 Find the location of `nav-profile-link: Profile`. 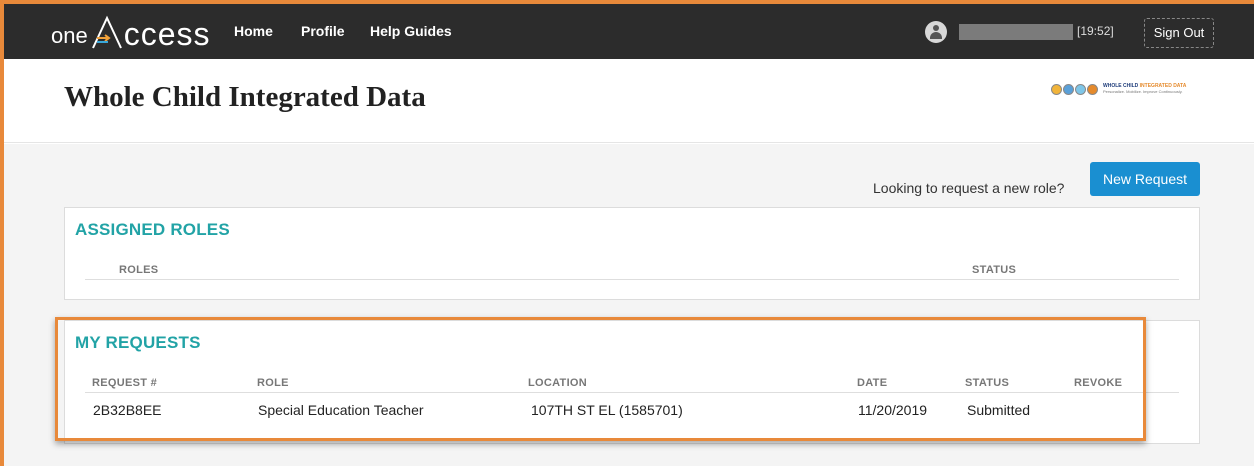

nav-profile-link: Profile is located at coordinates (323, 31).